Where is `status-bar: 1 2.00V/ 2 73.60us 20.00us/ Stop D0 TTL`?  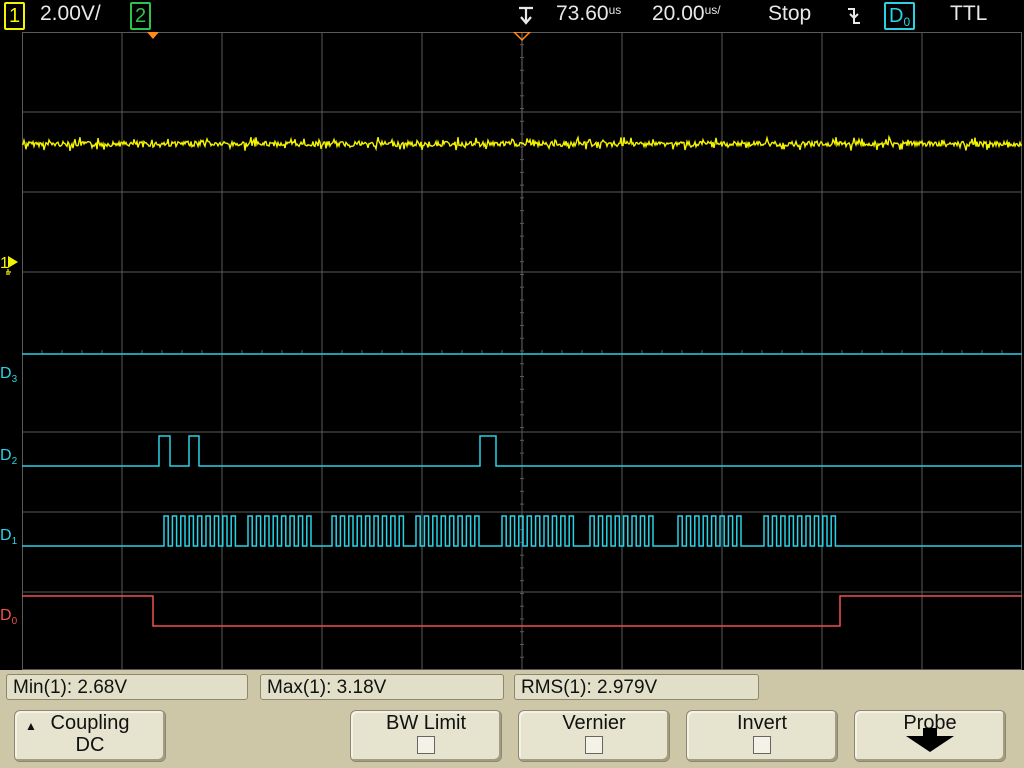 status-bar: 1 2.00V/ 2 73.60us 20.00us/ Stop D0 TTL is located at coordinates (512, 15).